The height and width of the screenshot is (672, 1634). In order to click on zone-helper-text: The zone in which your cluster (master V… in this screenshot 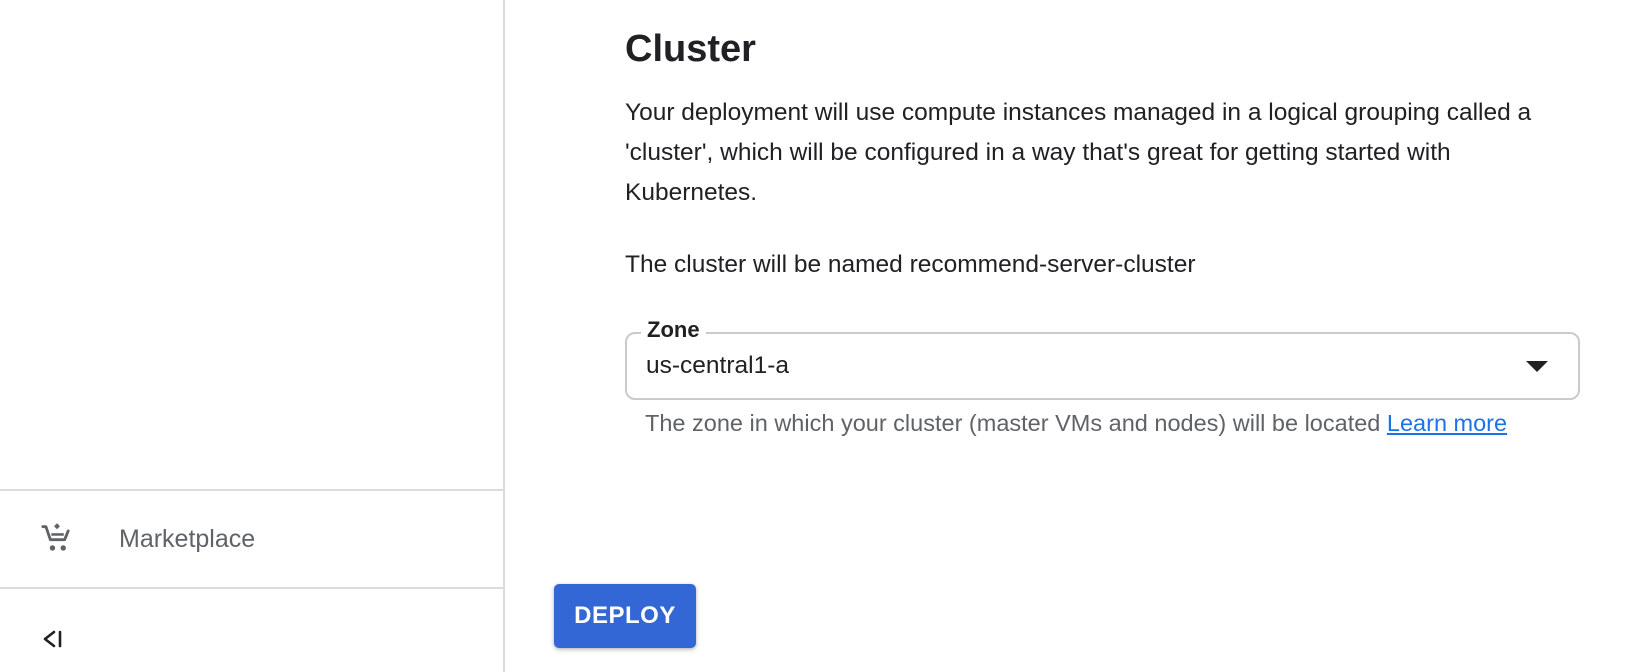, I will do `click(1076, 423)`.